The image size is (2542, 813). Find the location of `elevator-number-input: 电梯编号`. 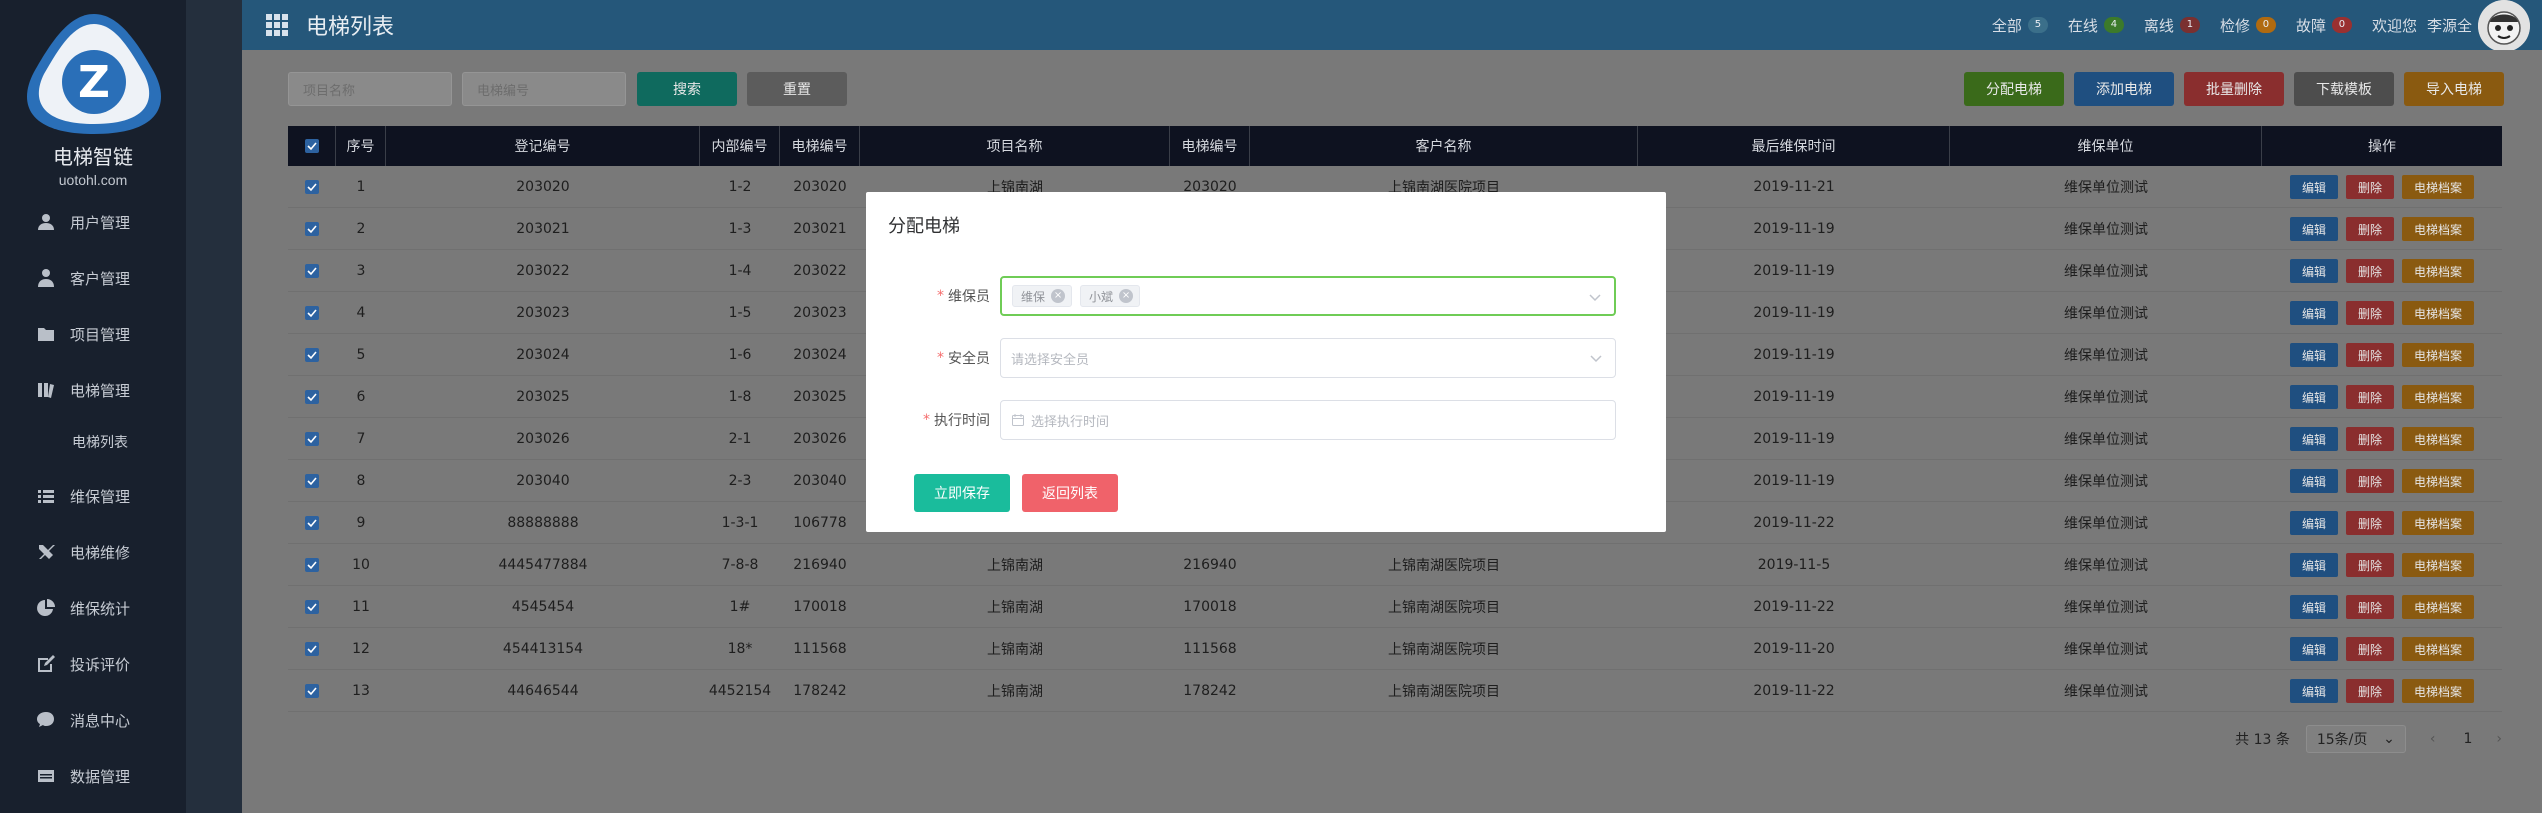

elevator-number-input: 电梯编号 is located at coordinates (544, 89).